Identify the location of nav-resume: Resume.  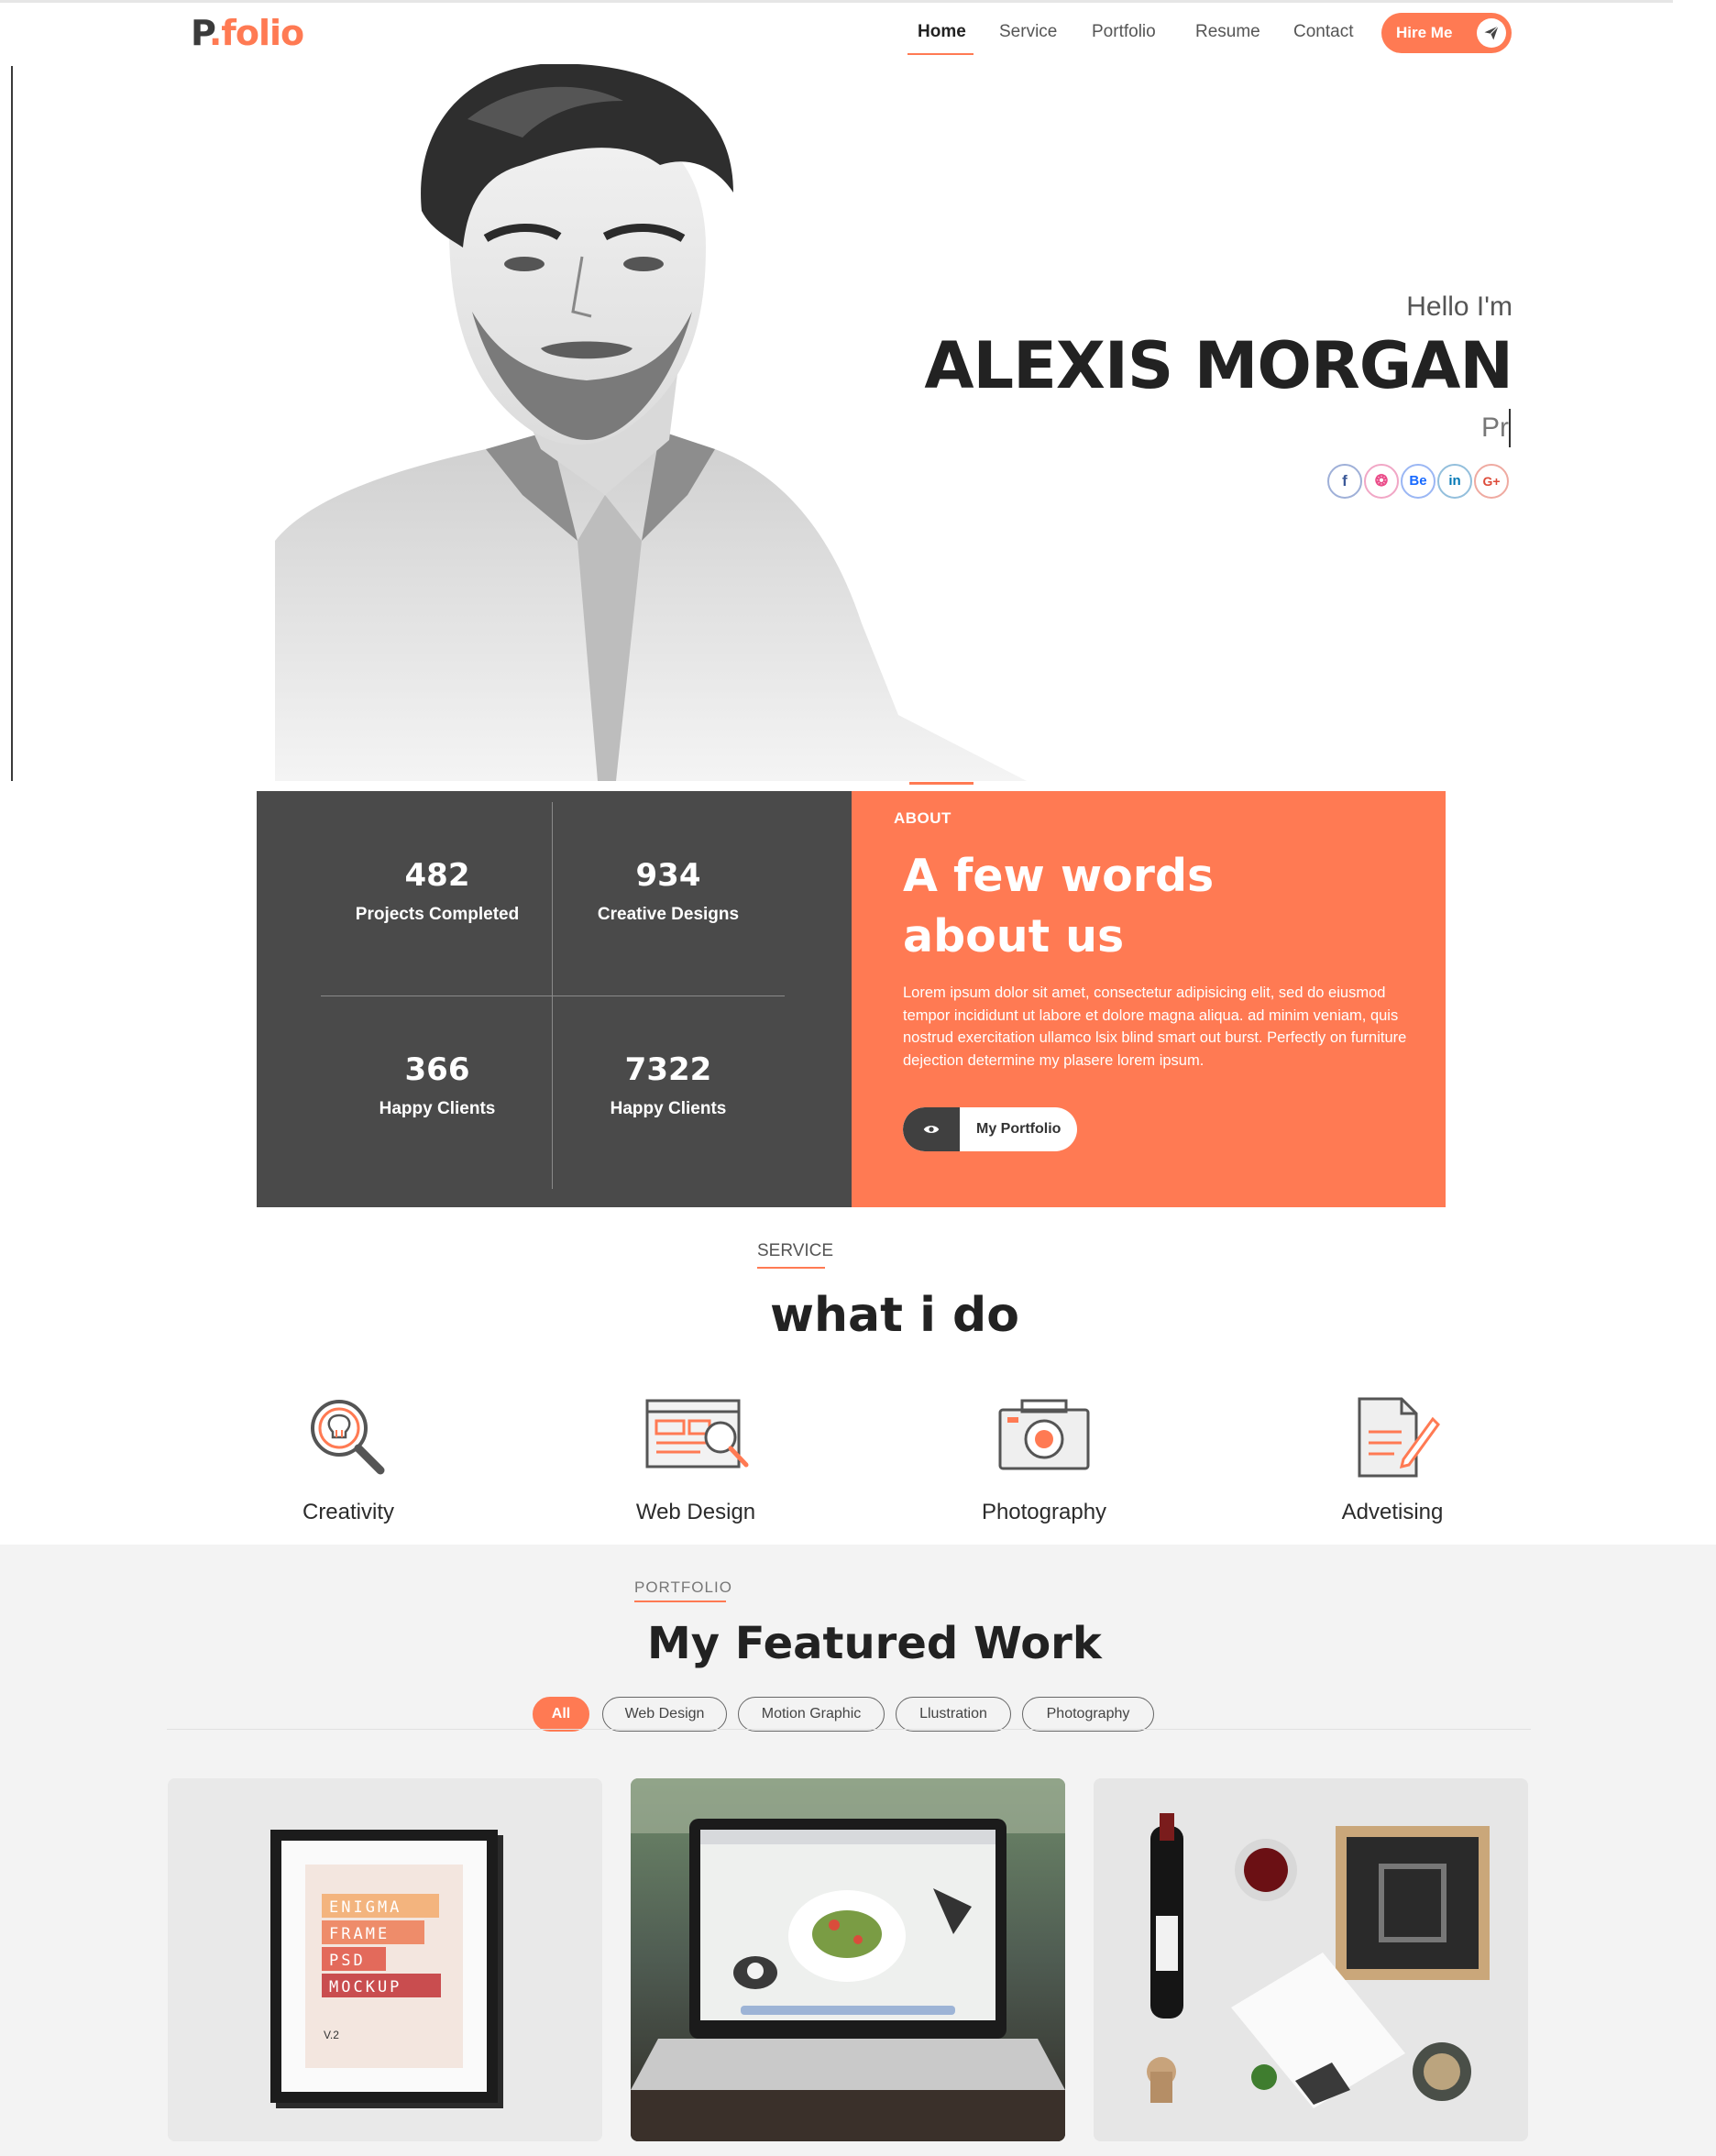
(1227, 36).